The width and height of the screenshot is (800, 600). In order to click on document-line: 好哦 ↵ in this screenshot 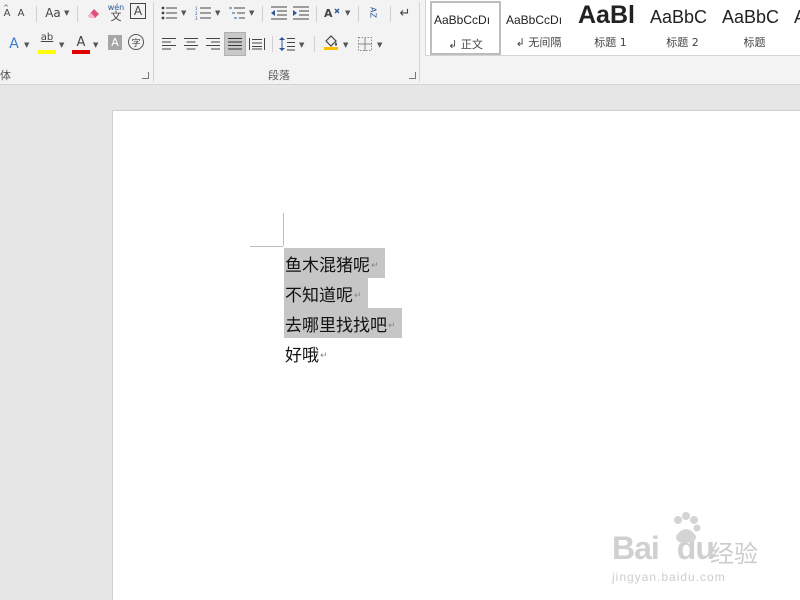, I will do `click(309, 353)`.